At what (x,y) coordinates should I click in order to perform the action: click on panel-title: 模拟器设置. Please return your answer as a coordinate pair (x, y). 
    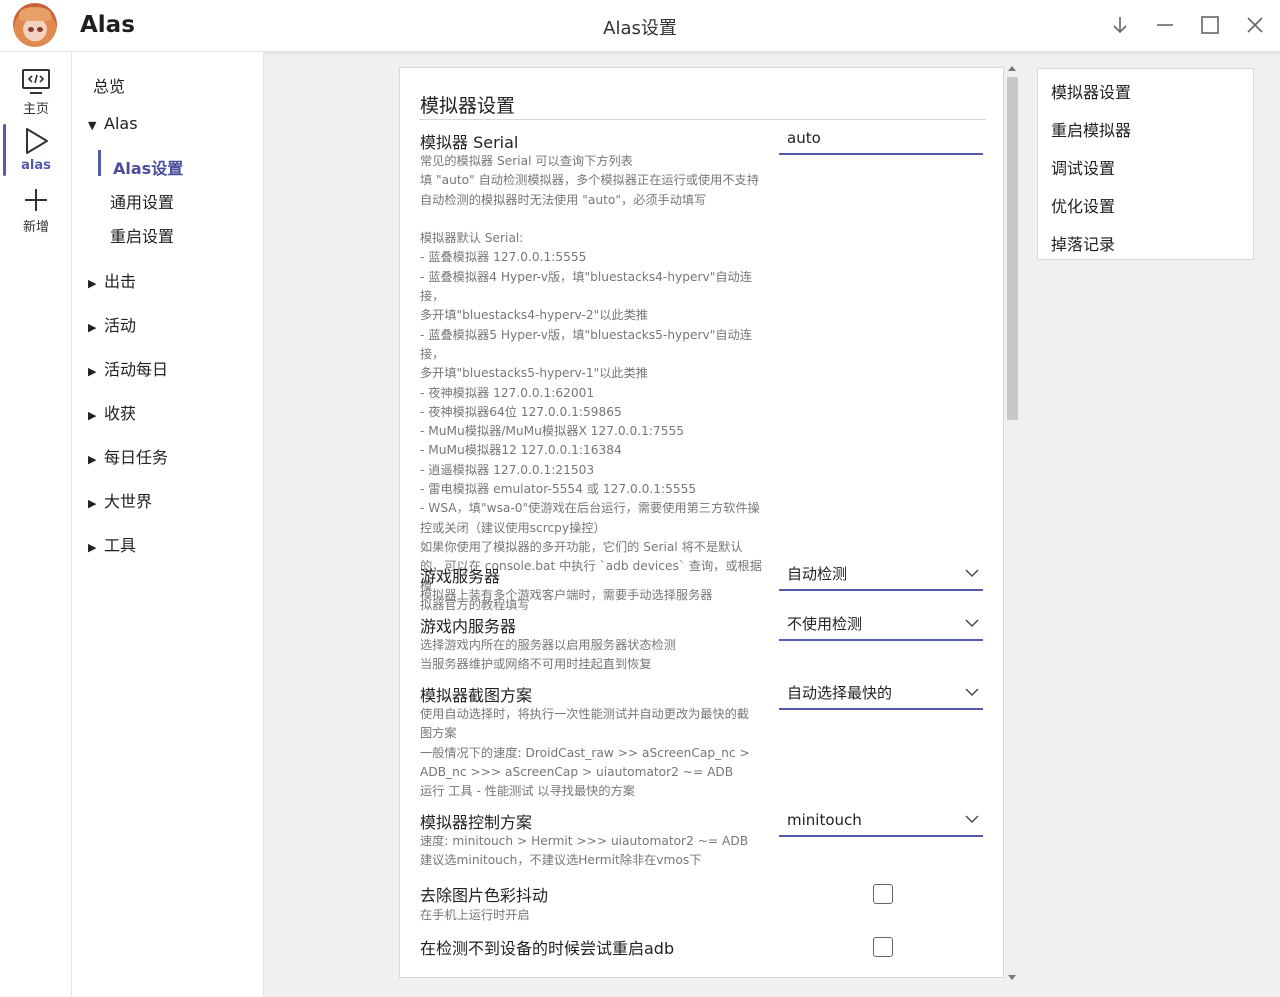
    Looking at the image, I should click on (468, 106).